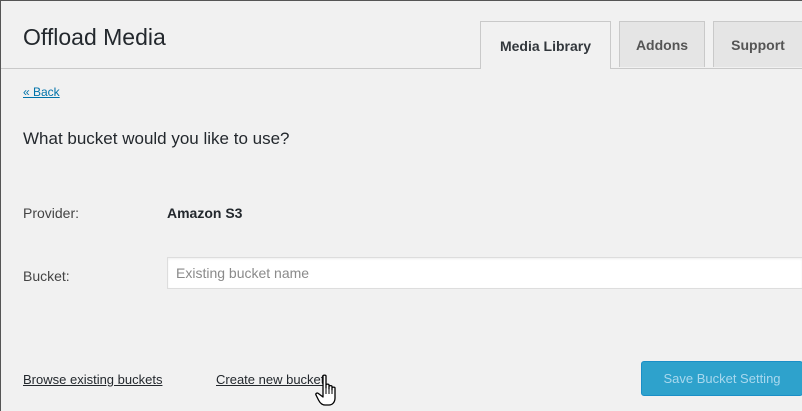 This screenshot has width=802, height=411. I want to click on provider-value: Amazon S3, so click(205, 213).